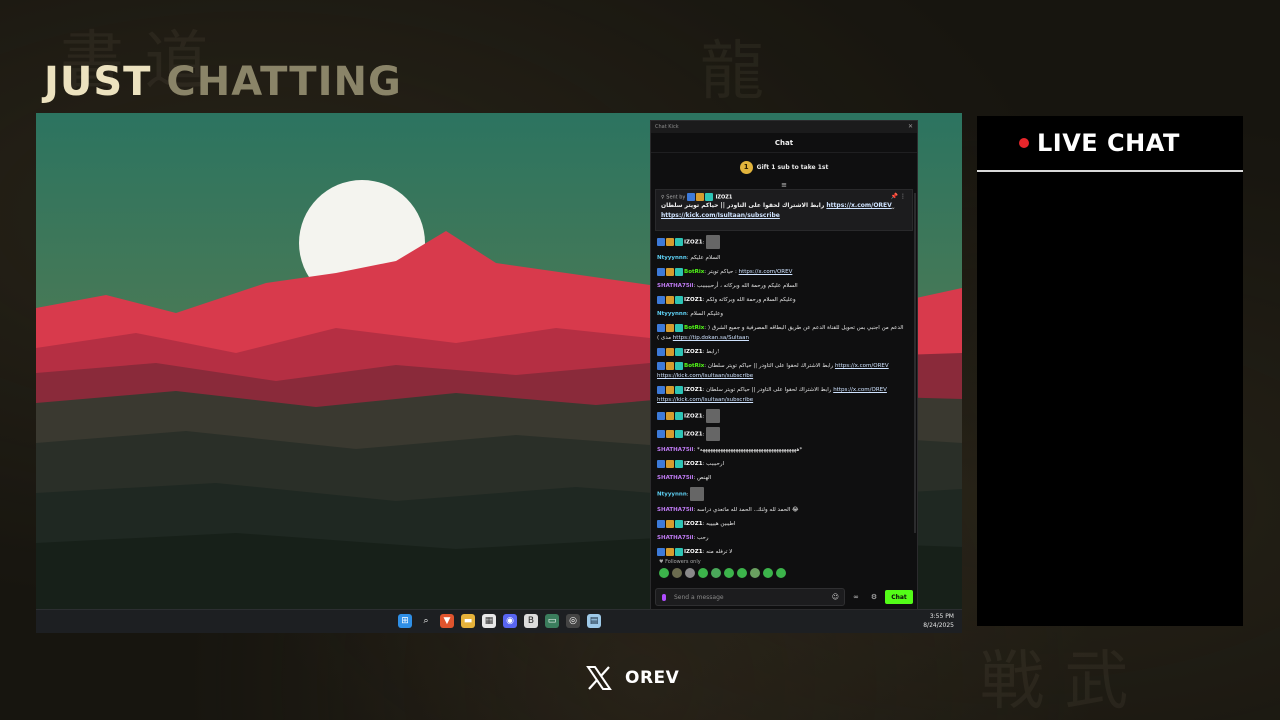  Describe the element at coordinates (1110, 144) in the screenshot. I see `live-chat-header: LIVE CHAT` at that location.